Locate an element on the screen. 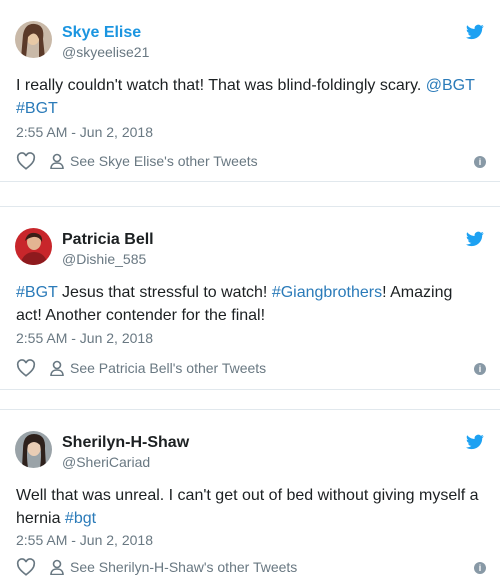 The image size is (500, 583). tweet-actions: See Patricia Bell's other Tweets is located at coordinates (141, 368).